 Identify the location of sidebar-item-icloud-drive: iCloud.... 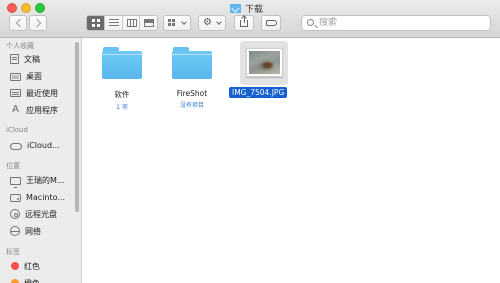
(35, 145).